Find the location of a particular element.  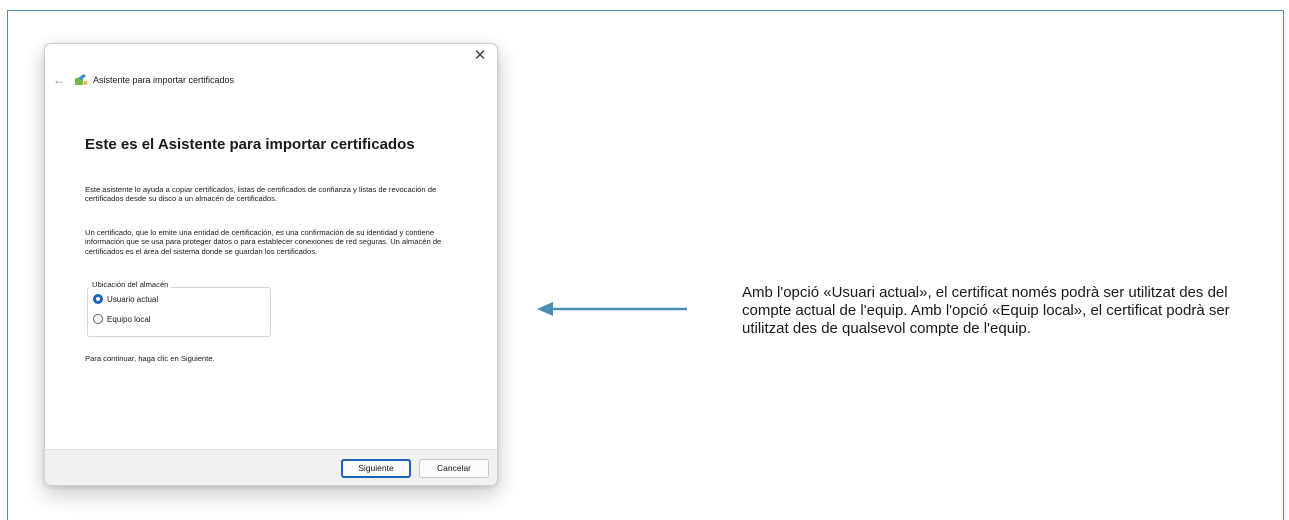

radio-label-local-machine: Equipo local is located at coordinates (129, 319).